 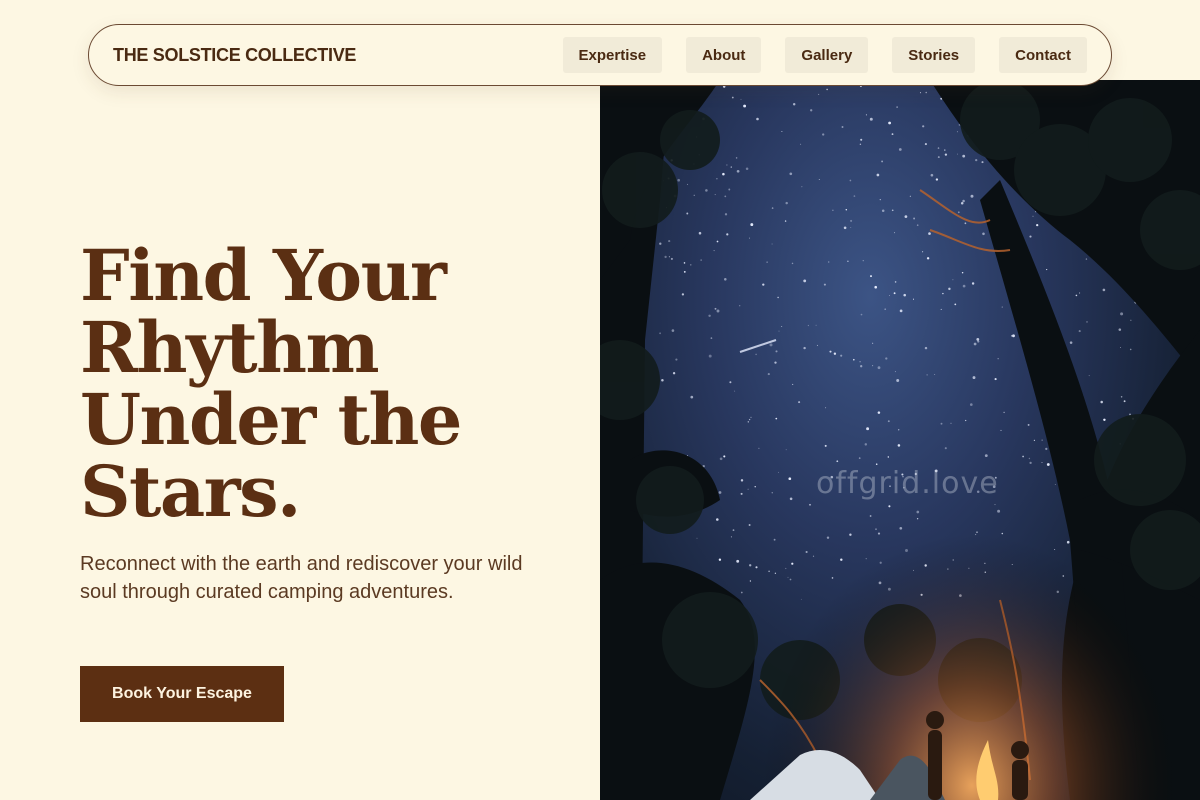 I want to click on brand-logo: THE SOLSTICE COLLECTIVE, so click(x=234, y=55).